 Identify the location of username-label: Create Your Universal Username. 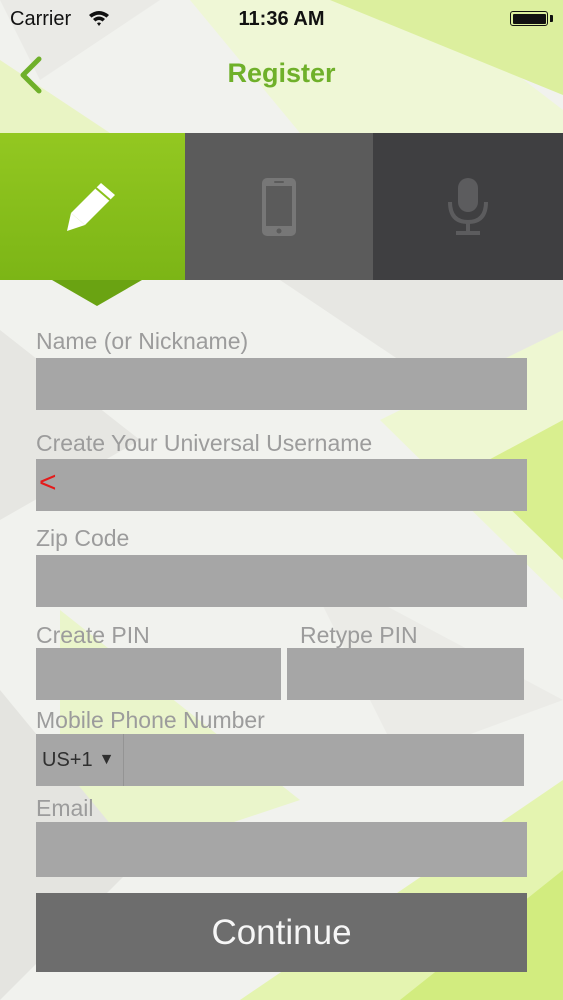
(204, 443).